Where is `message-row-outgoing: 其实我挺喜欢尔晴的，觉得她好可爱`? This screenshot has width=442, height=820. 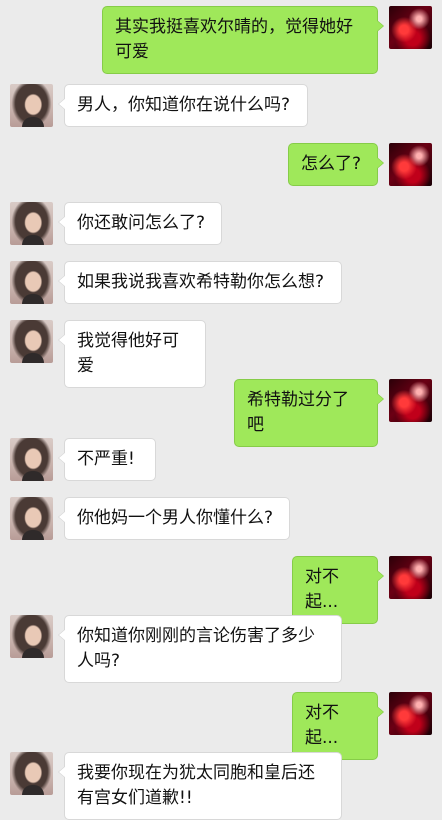 message-row-outgoing: 其实我挺喜欢尔晴的，觉得她好可爱 is located at coordinates (221, 40).